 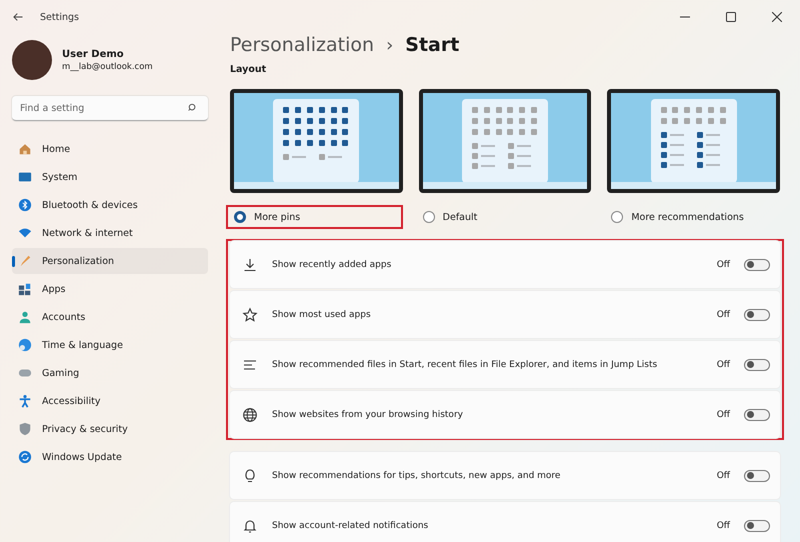 I want to click on section-heading: Layout, so click(x=249, y=69).